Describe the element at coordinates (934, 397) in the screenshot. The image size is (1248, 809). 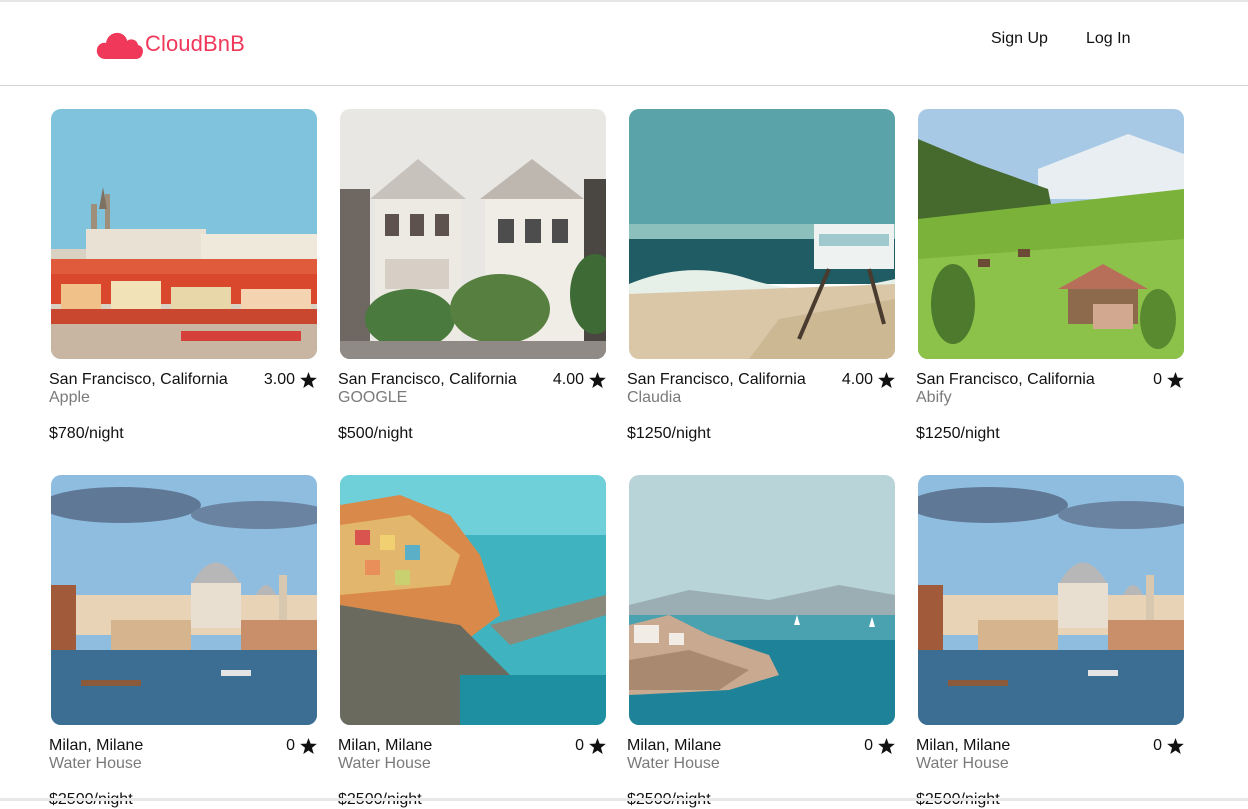
I see `listing-host: Abify` at that location.